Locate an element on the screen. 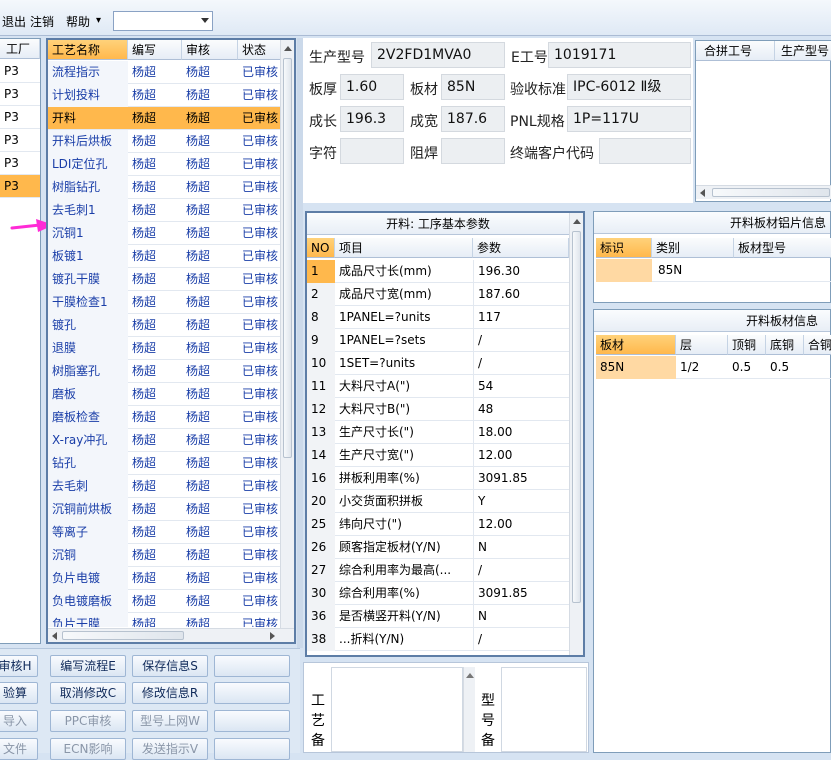 This screenshot has height=760, width=831. params-row: 9 1PANEL=?sets / is located at coordinates (438, 340).